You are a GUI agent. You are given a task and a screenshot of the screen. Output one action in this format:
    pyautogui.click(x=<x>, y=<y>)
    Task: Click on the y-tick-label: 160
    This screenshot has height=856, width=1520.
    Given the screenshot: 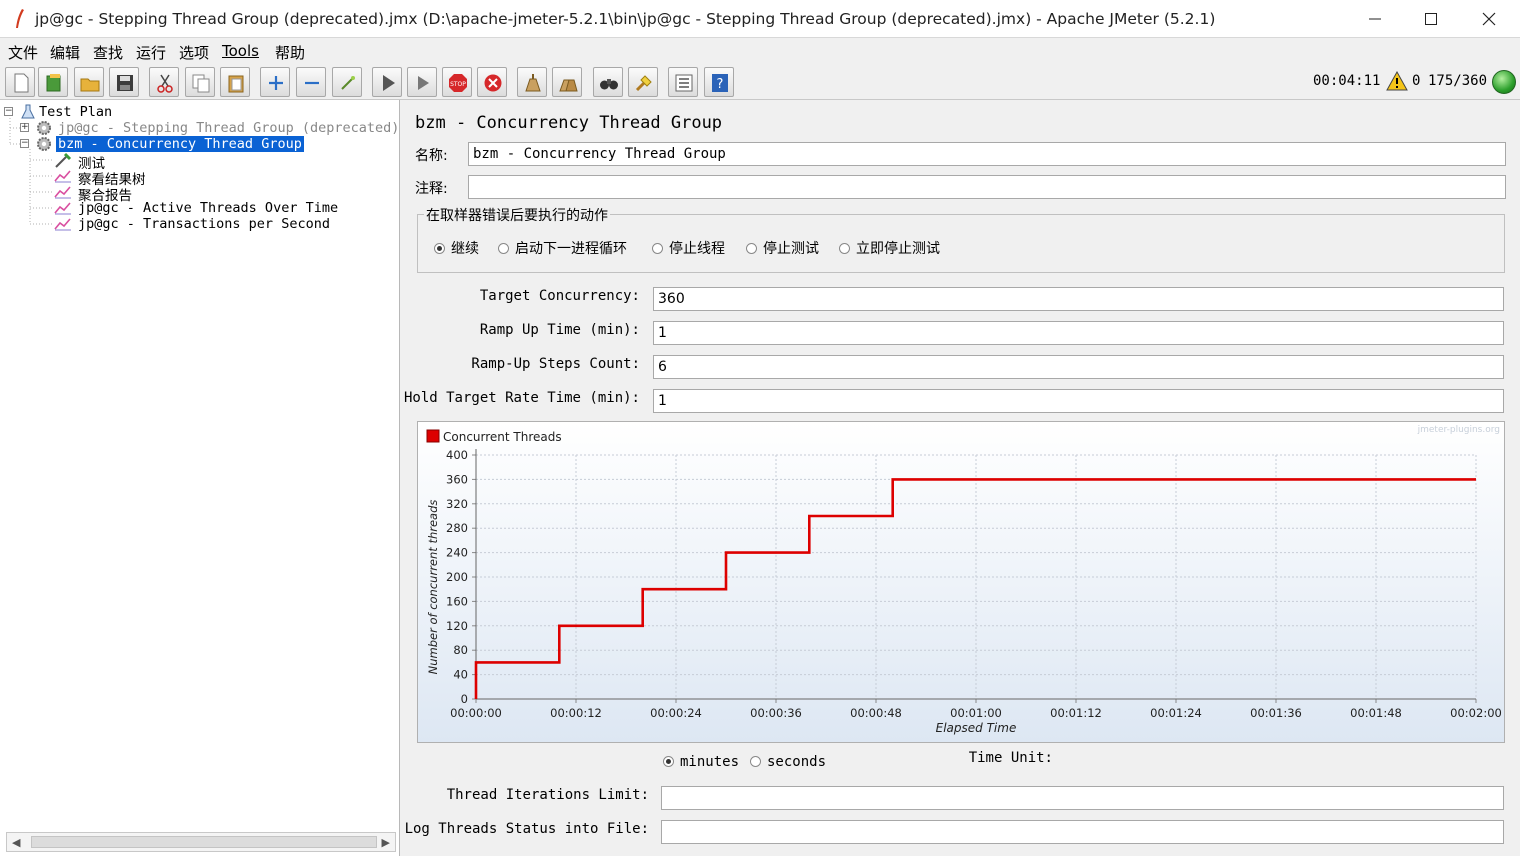 What is the action you would take?
    pyautogui.click(x=457, y=601)
    